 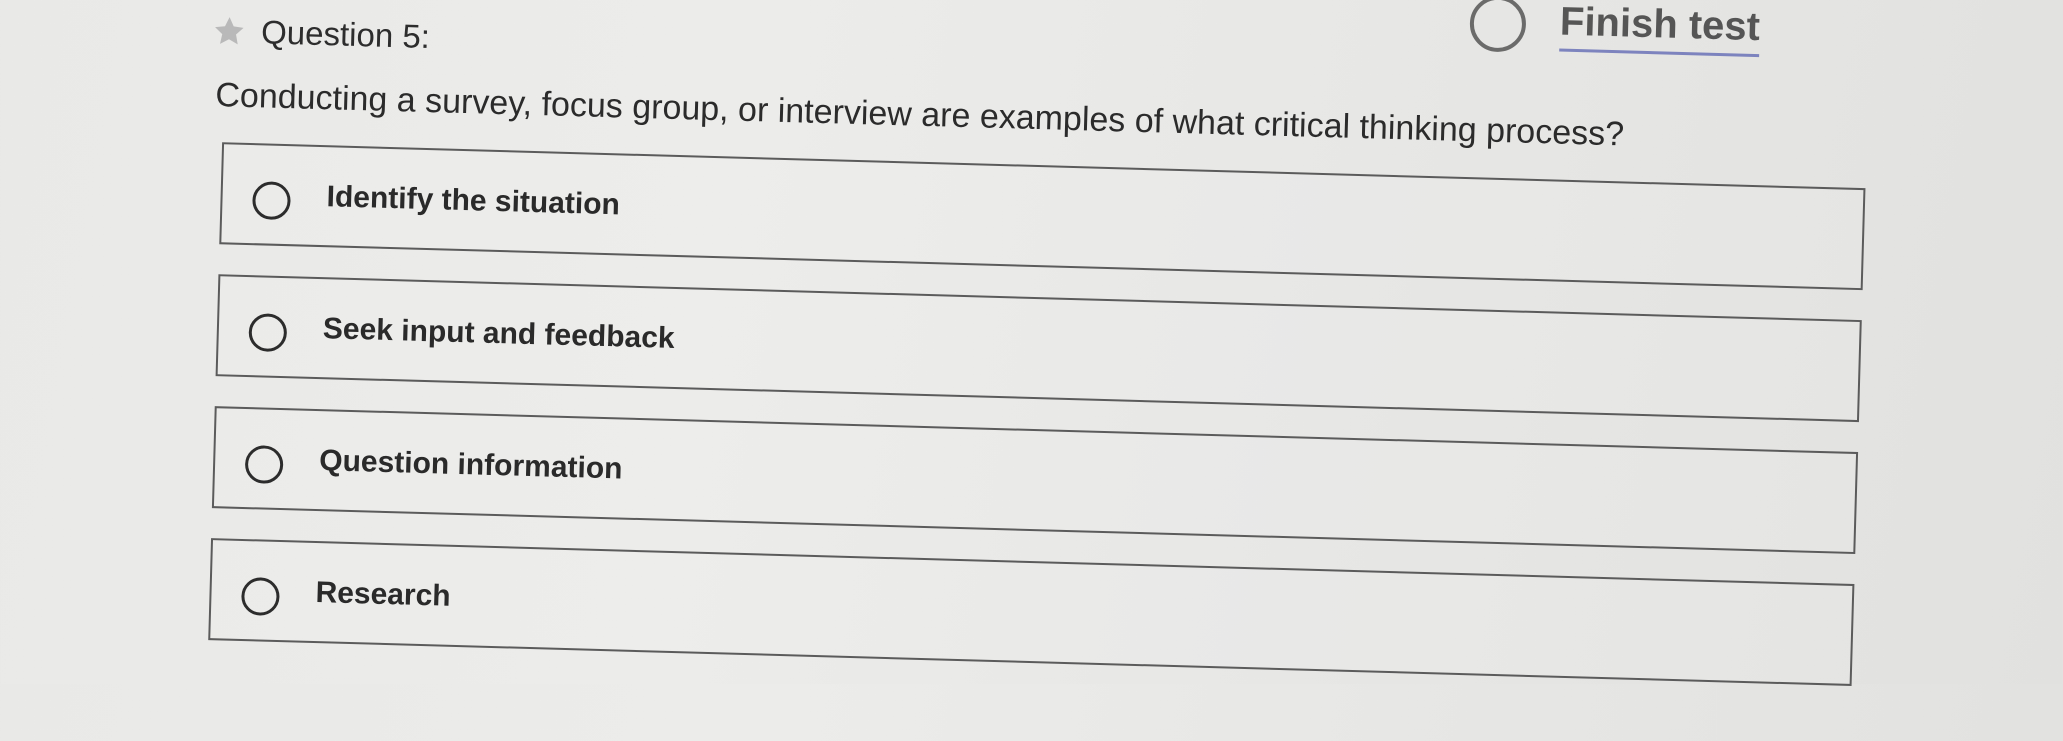 What do you see at coordinates (499, 333) in the screenshot?
I see `answer-option-label: Seek input and feedback` at bounding box center [499, 333].